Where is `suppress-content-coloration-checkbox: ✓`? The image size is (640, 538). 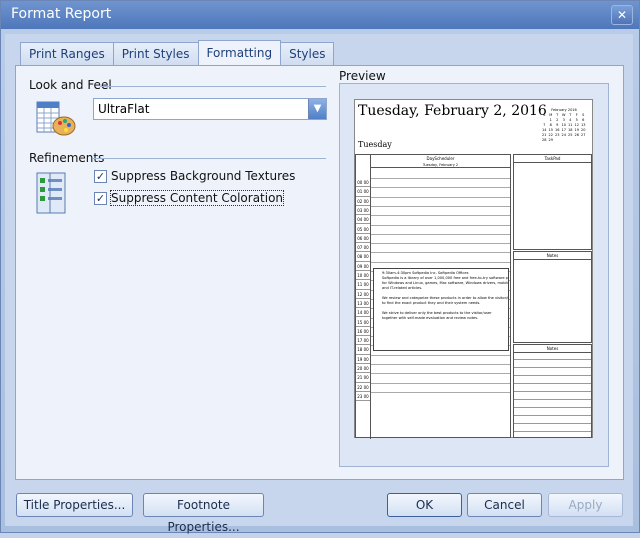
suppress-content-coloration-checkbox: ✓ is located at coordinates (100, 198).